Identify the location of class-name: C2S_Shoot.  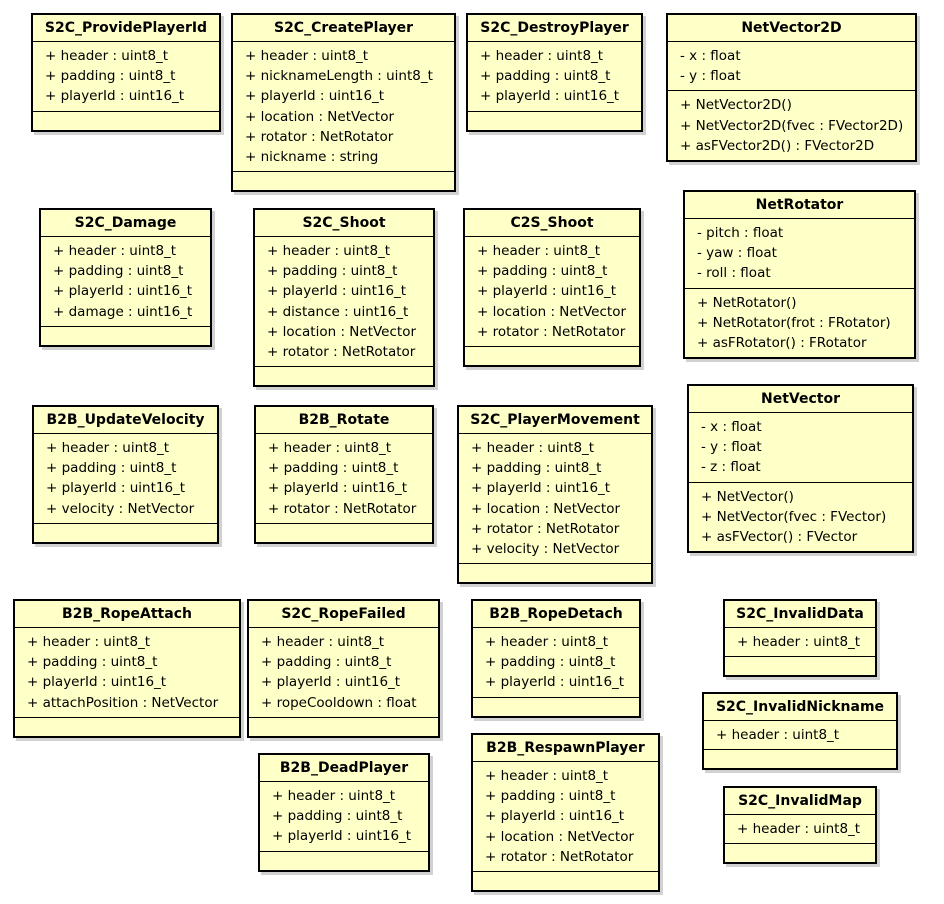
(552, 223).